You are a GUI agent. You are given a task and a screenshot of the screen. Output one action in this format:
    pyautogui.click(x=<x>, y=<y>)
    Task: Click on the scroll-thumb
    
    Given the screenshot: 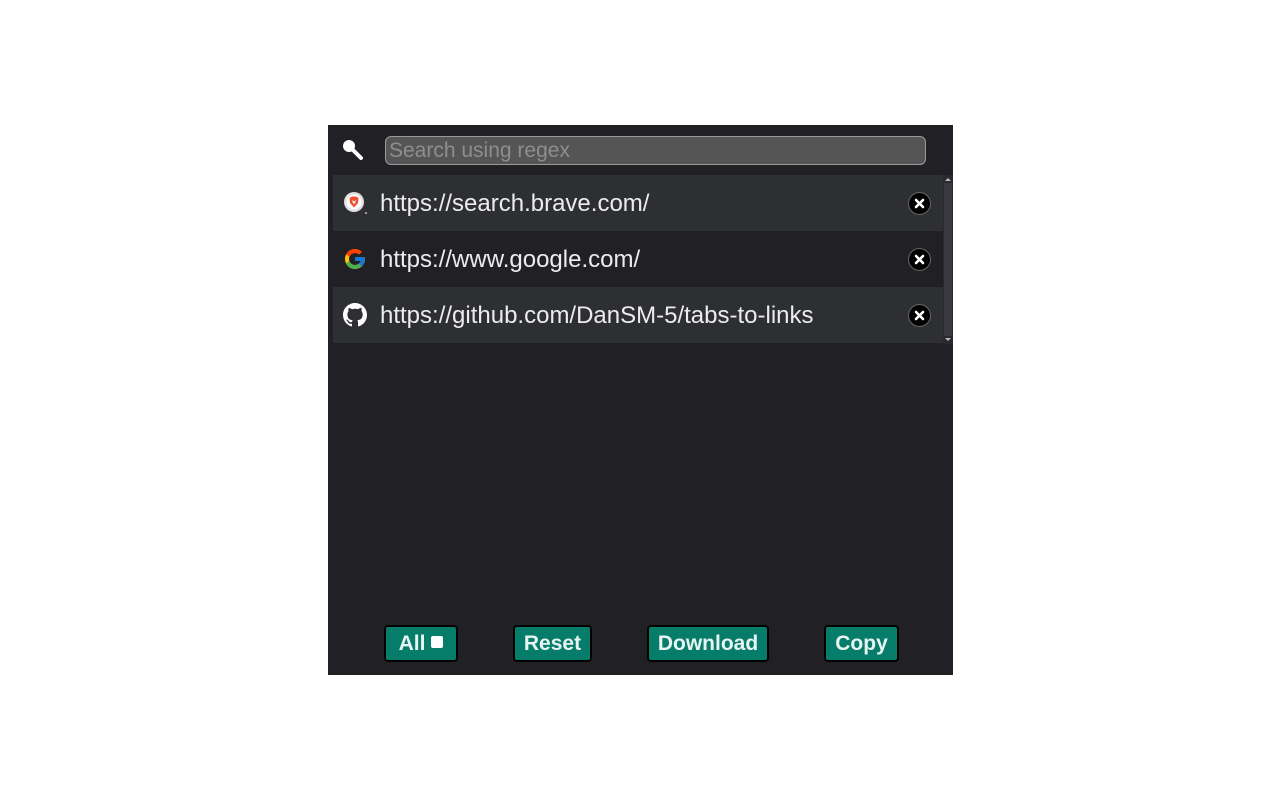 What is the action you would take?
    pyautogui.click(x=948, y=259)
    